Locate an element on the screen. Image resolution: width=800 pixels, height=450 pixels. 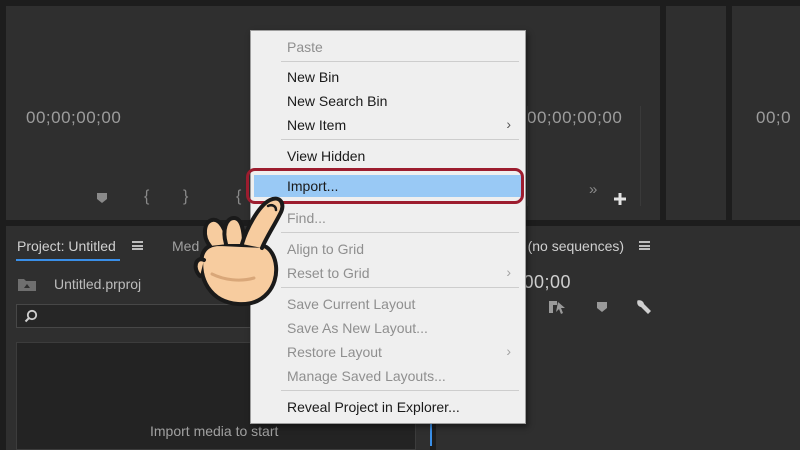
project-panel-menu-icon is located at coordinates (137, 245).